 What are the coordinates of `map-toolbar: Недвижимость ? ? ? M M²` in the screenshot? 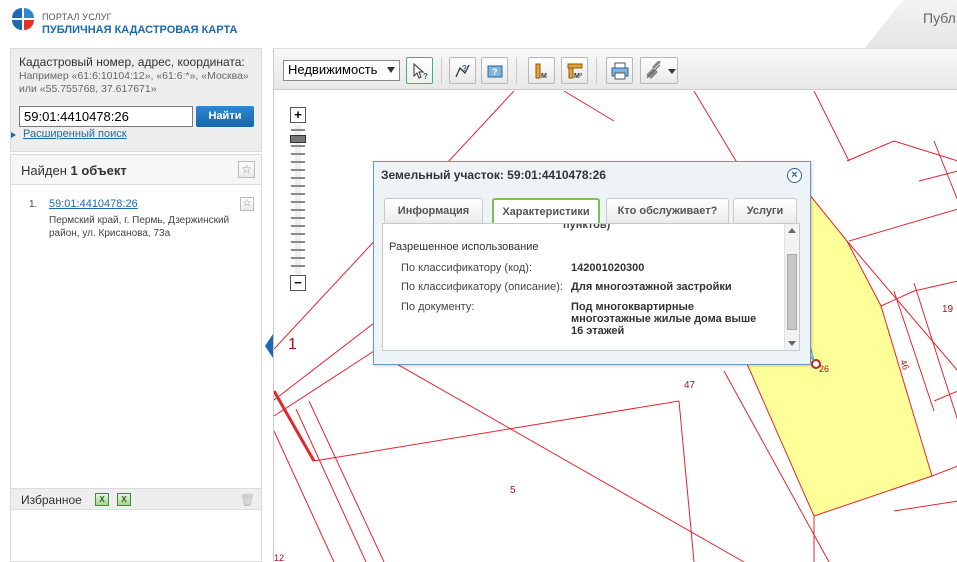 It's located at (615, 69).